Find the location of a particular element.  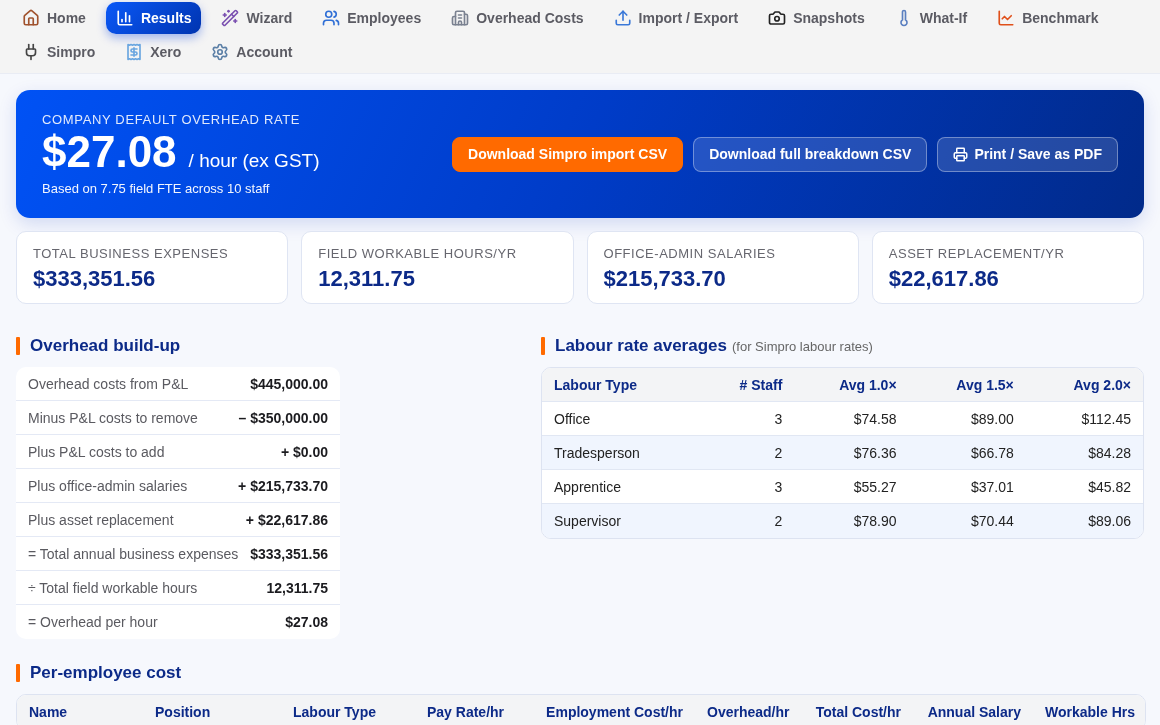

table-cell: $76.36 is located at coordinates (851, 453).